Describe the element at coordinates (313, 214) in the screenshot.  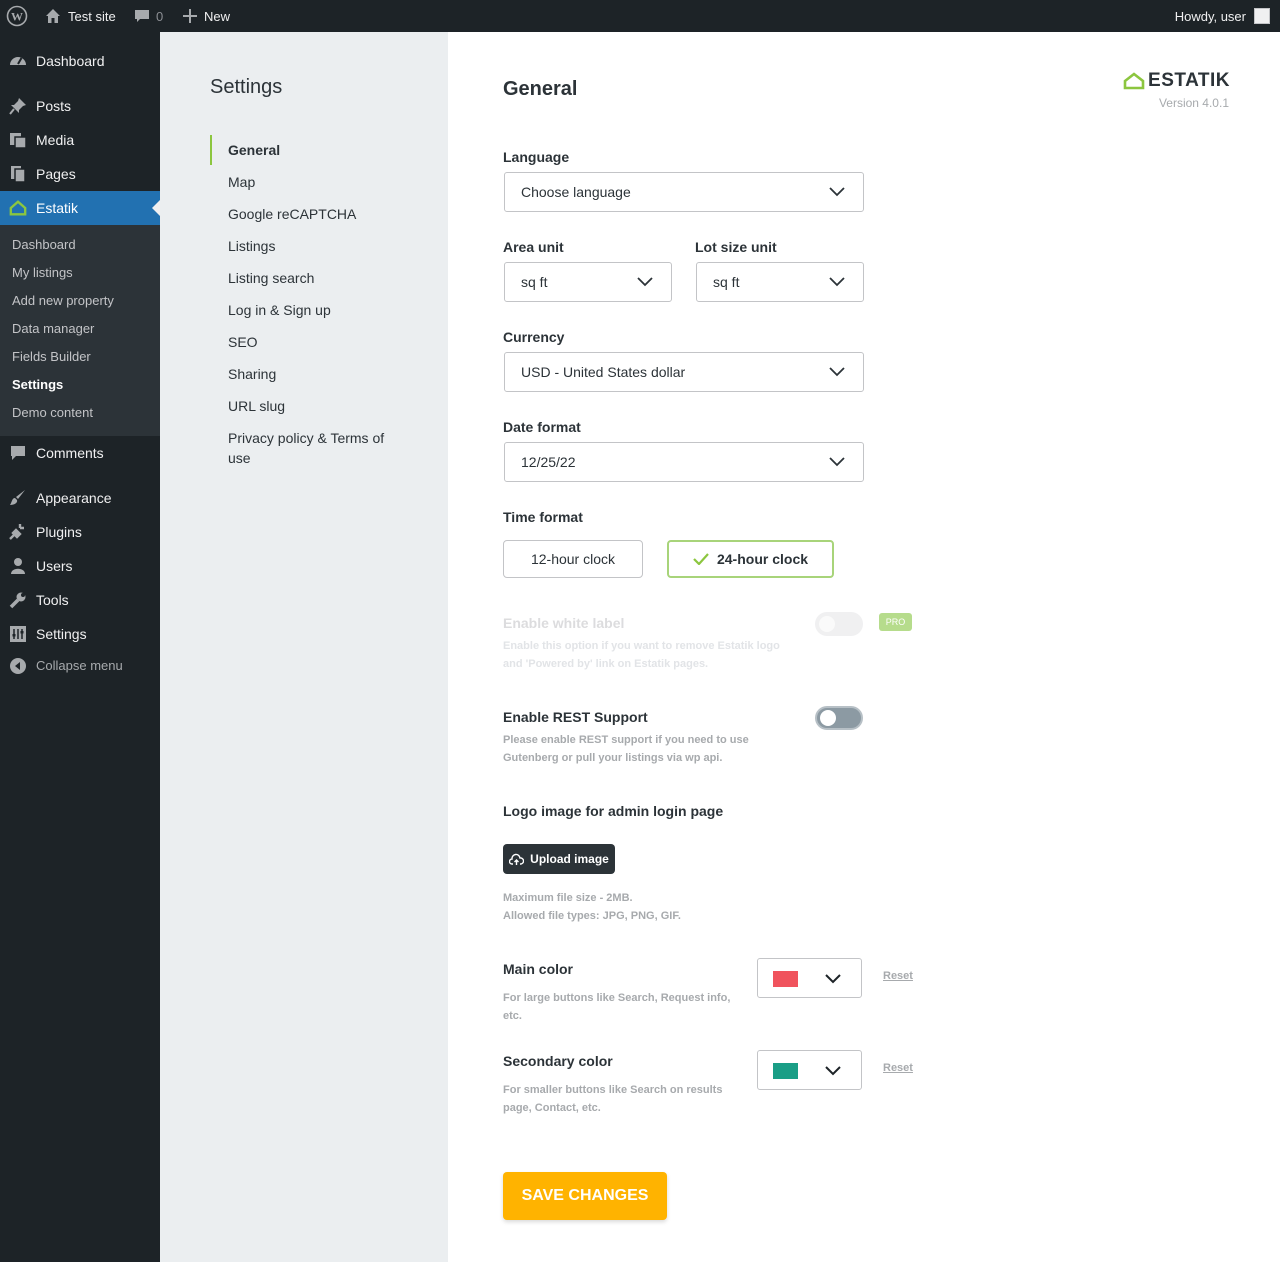
I see `settings-nav-recaptcha: Google reCAPTCHA` at that location.